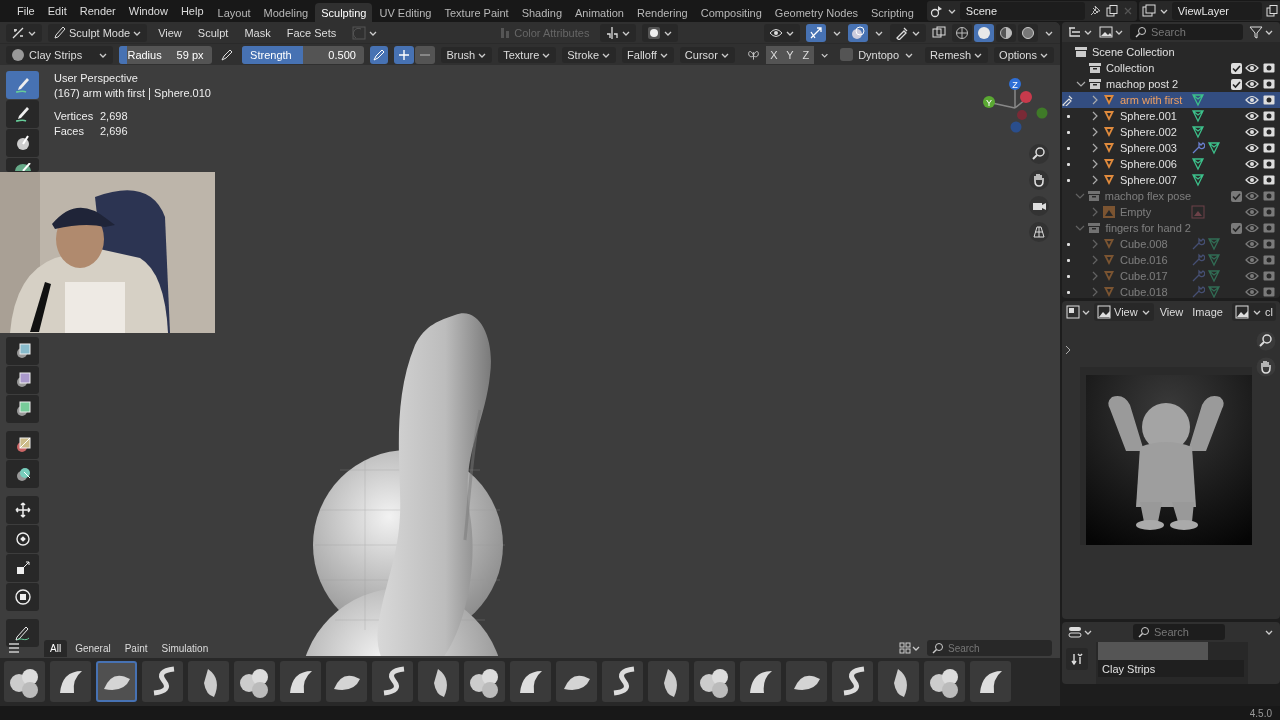  I want to click on outliner-row: Sphere.002, so click(1171, 132).